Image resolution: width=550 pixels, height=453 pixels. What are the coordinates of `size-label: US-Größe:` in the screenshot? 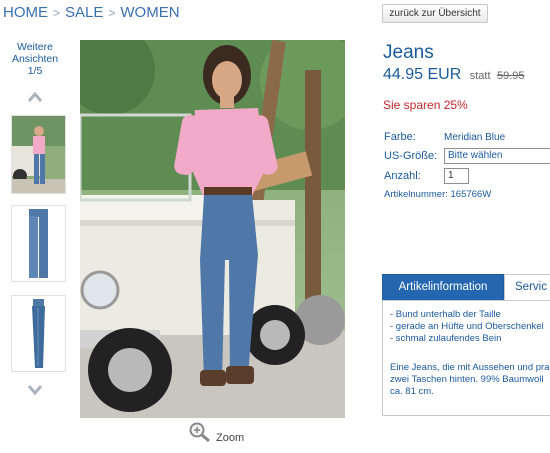 It's located at (411, 156).